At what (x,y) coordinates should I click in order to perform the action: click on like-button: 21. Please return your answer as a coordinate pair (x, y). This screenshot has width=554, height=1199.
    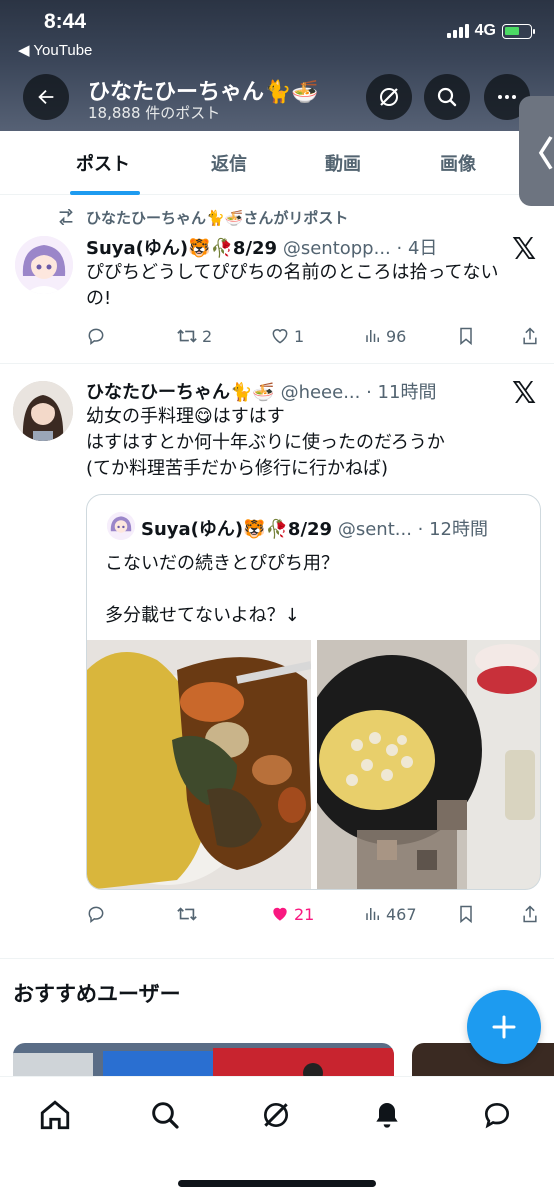
    Looking at the image, I should click on (292, 914).